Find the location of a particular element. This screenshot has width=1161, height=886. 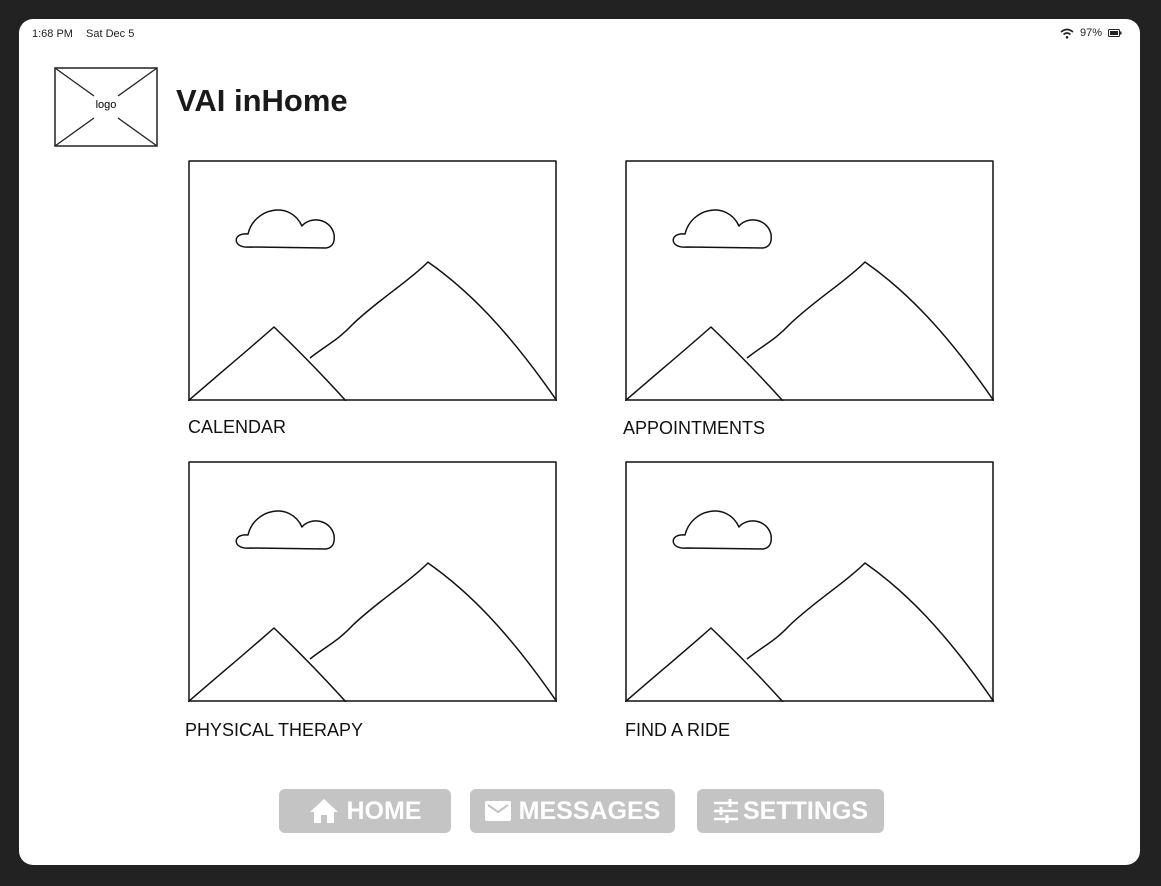

wifi-icon is located at coordinates (1067, 33).